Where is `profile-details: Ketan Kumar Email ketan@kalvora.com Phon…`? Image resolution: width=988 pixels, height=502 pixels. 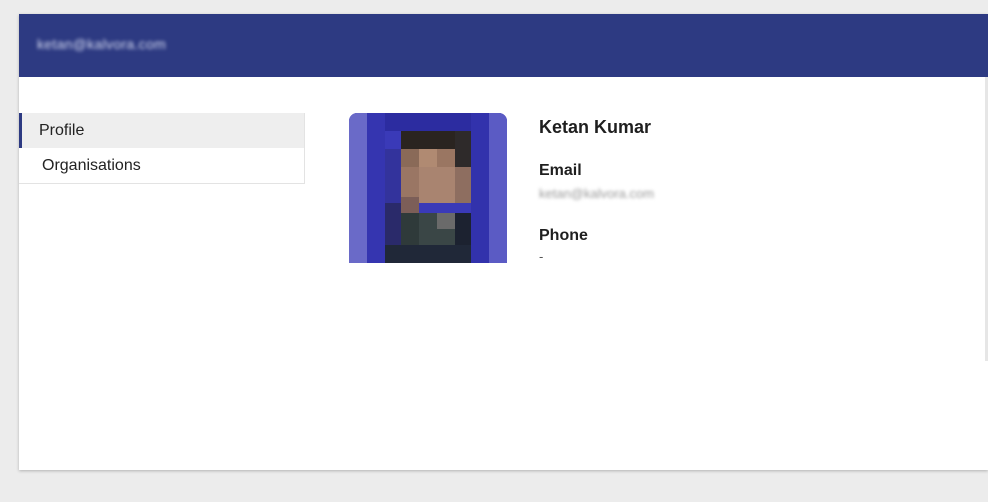 profile-details: Ketan Kumar Email ketan@kalvora.com Phon… is located at coordinates (596, 189).